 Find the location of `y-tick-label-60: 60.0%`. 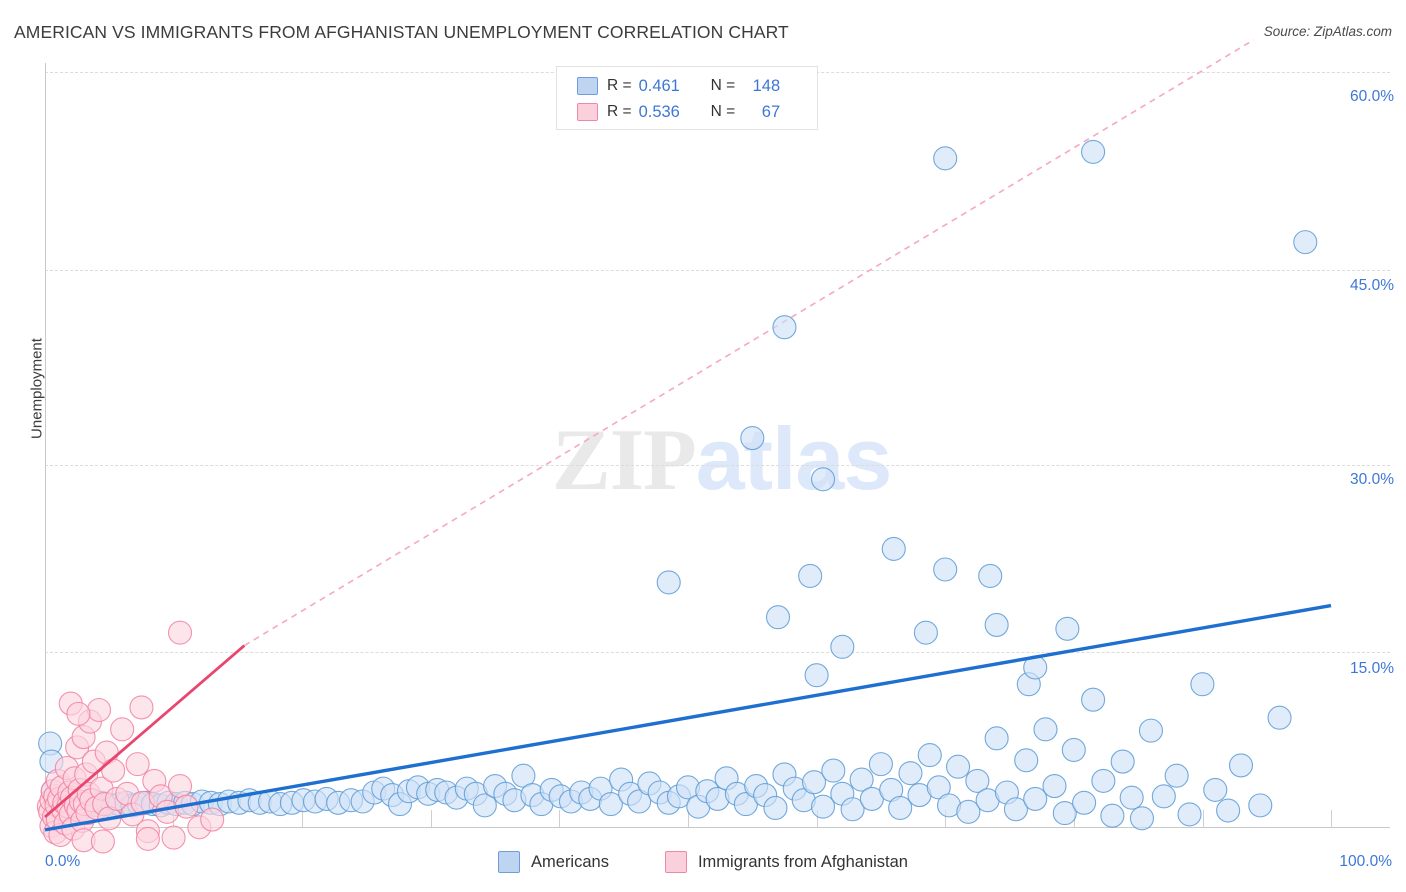

y-tick-label-60: 60.0% is located at coordinates (1372, 96).